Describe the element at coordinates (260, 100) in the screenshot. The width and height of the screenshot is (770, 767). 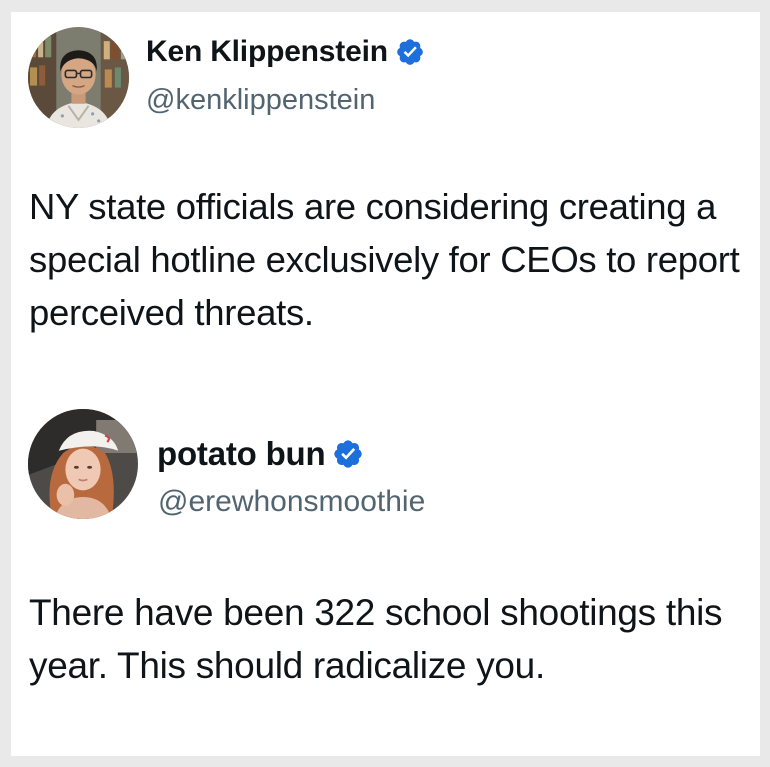
I see `author-handle: @kenklippenstein` at that location.